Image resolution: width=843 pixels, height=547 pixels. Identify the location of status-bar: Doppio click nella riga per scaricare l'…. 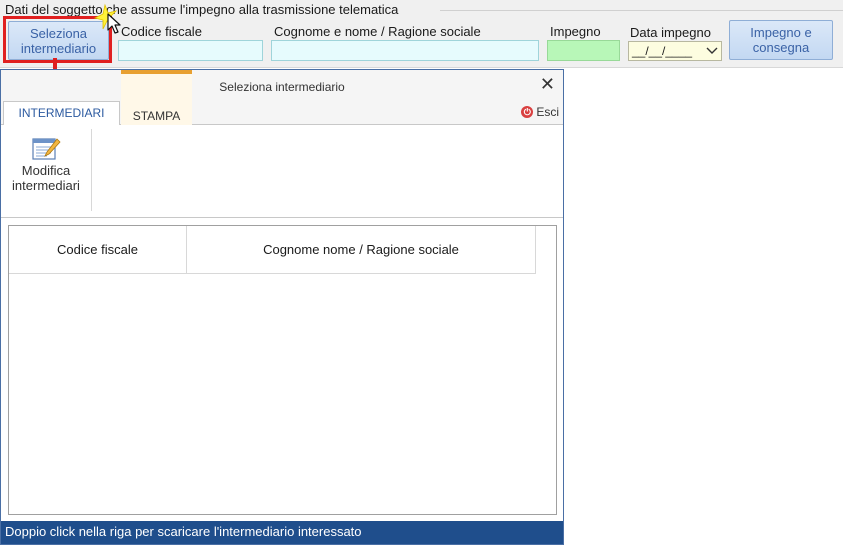
(282, 532).